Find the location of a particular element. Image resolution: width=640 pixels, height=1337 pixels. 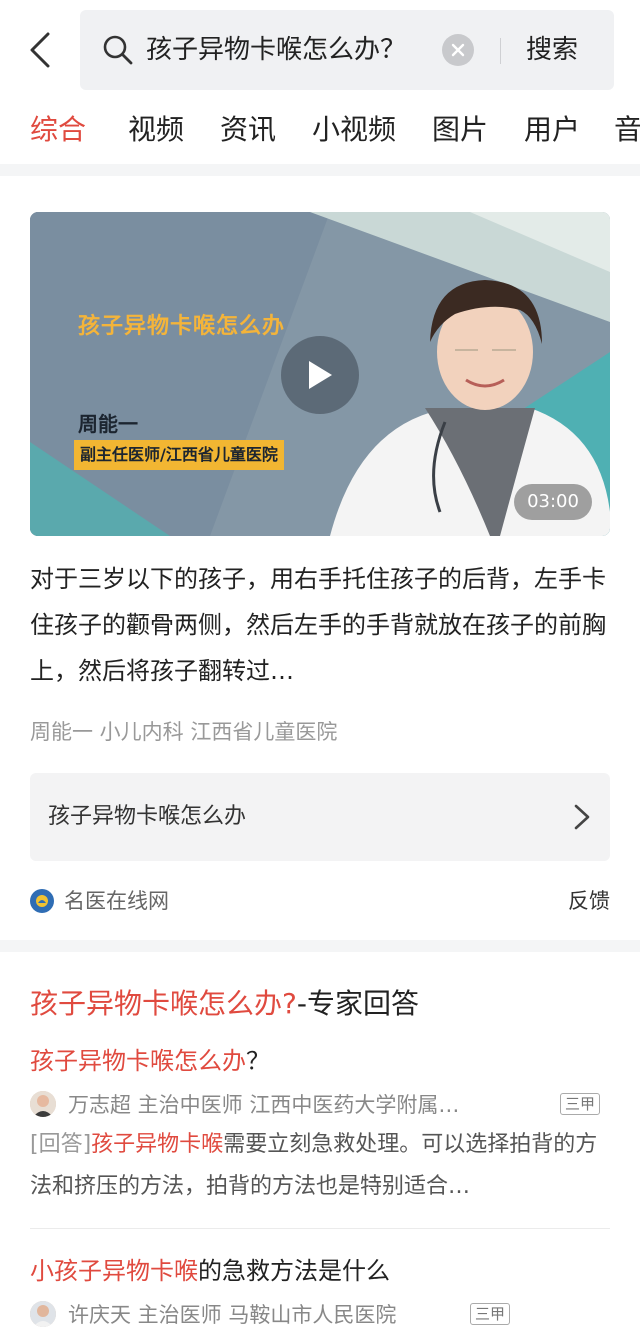

search-button: 搜索 is located at coordinates (552, 50).